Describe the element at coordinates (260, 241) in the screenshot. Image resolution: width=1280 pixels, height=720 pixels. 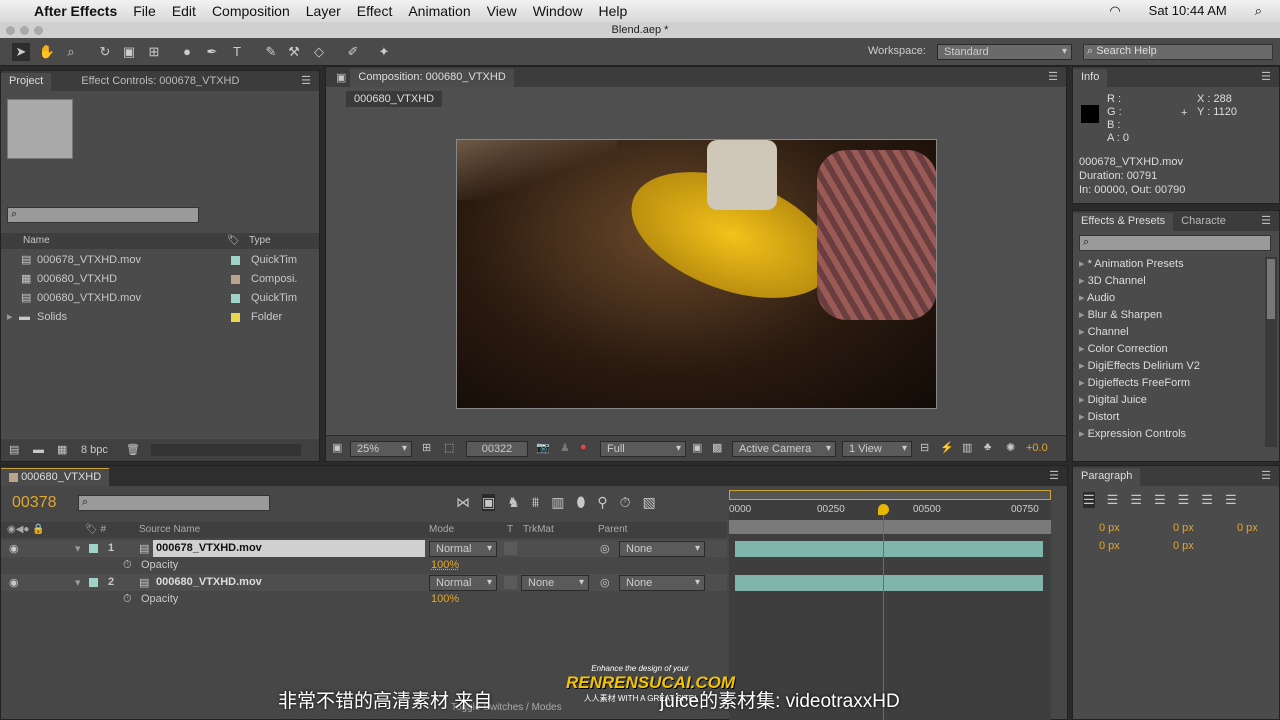
I see `col-type: Type` at that location.